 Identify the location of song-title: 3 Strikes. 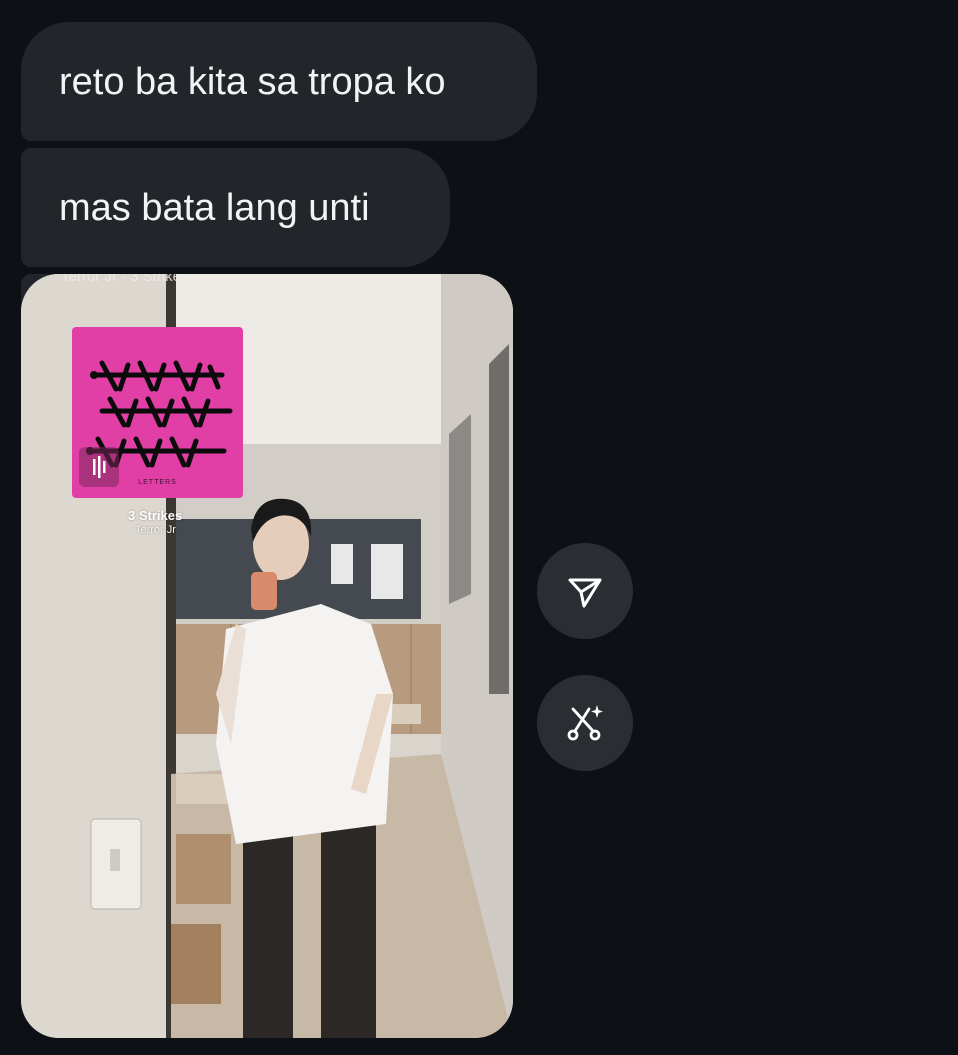
(155, 515).